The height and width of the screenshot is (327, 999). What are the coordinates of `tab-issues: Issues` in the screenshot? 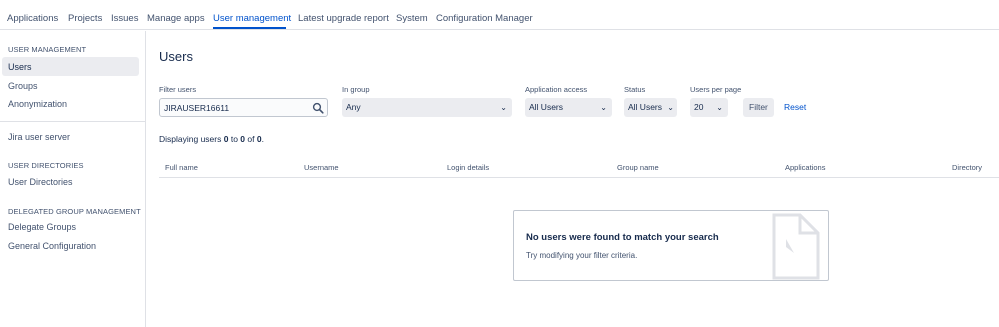 It's located at (124, 18).